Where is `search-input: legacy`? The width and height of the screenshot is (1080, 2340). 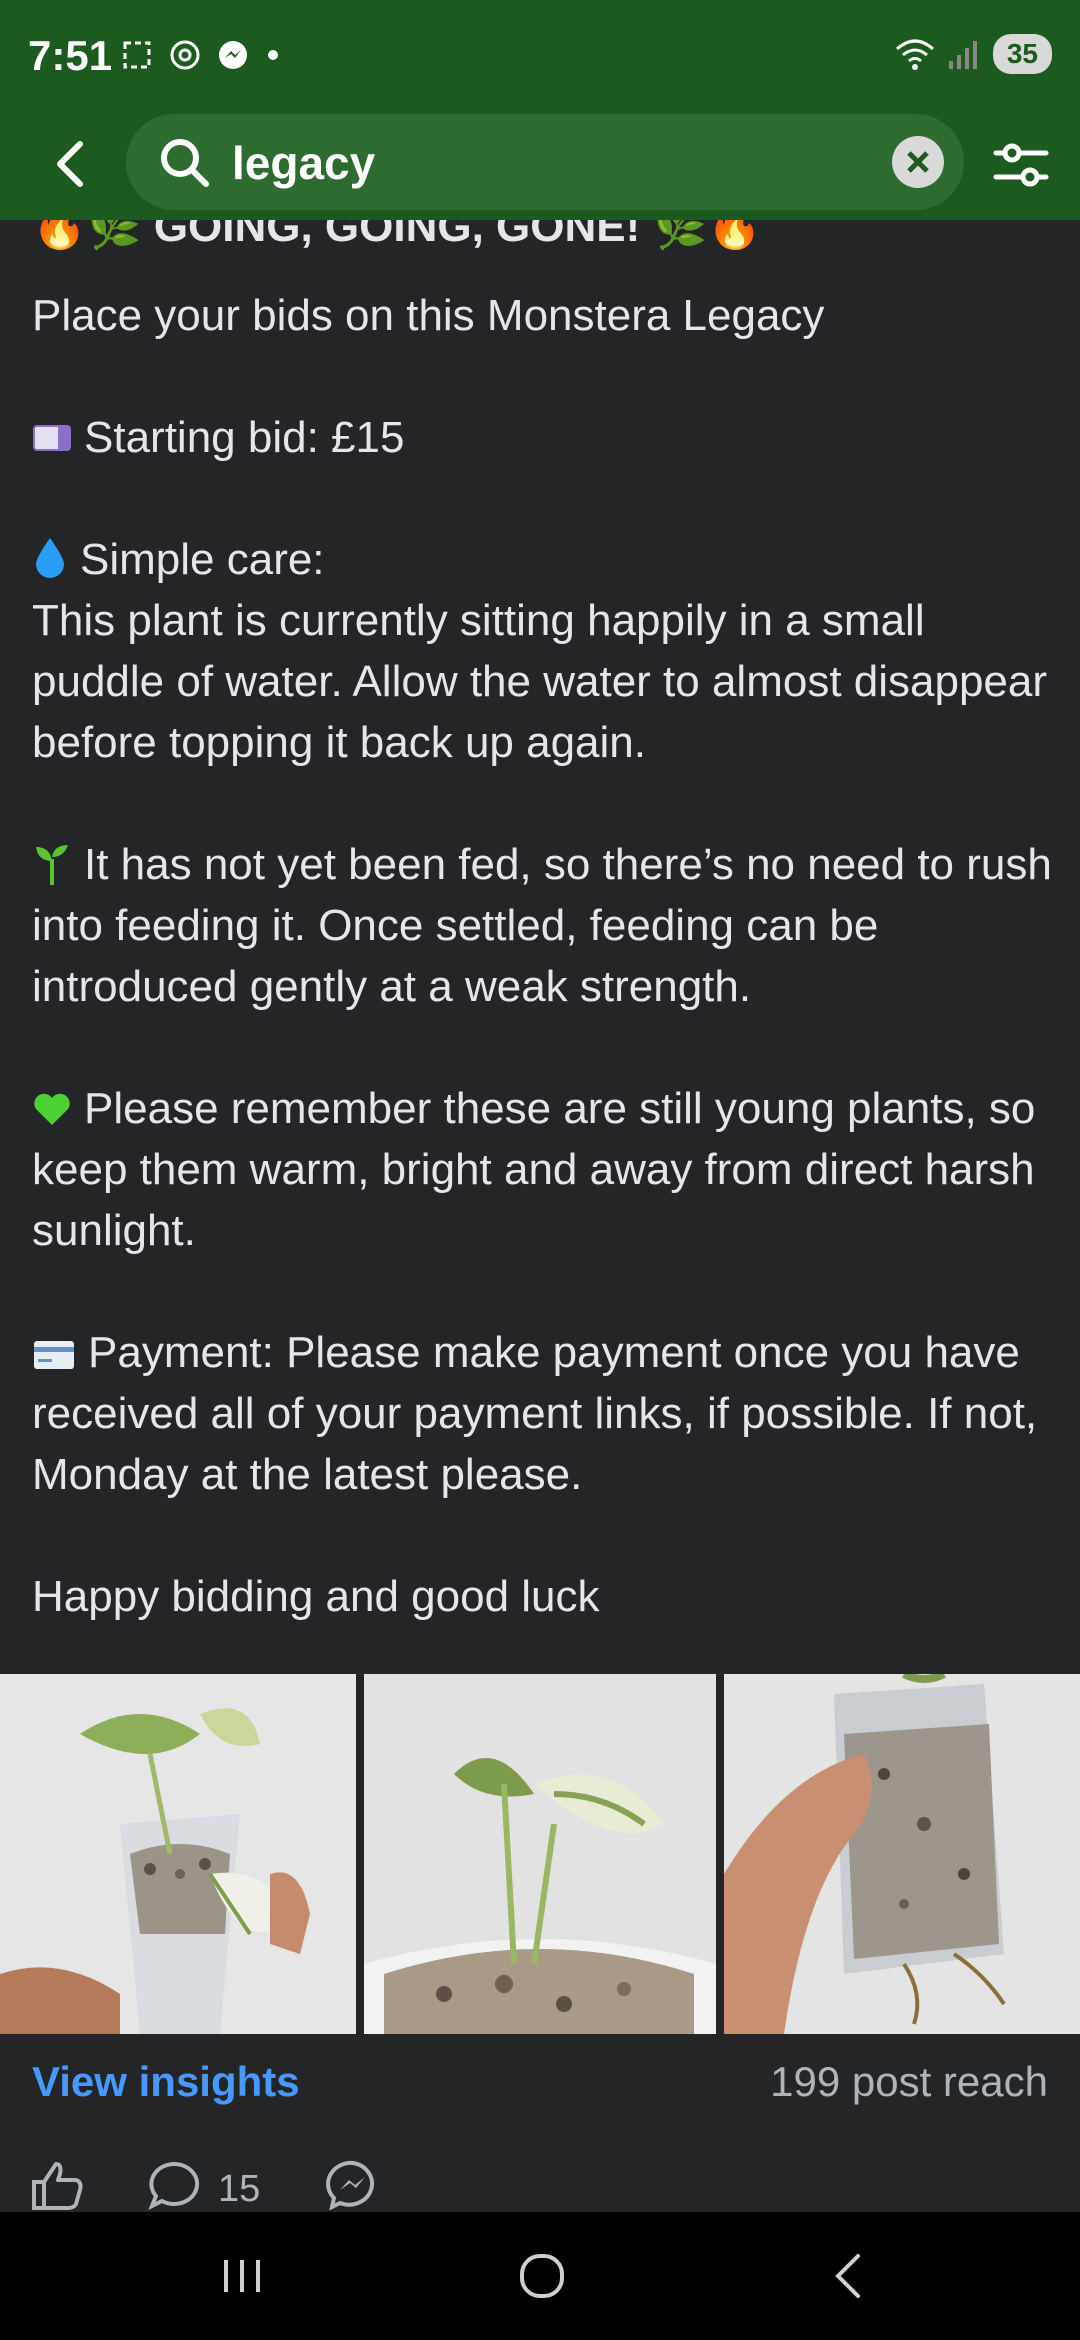
search-input: legacy is located at coordinates (545, 162).